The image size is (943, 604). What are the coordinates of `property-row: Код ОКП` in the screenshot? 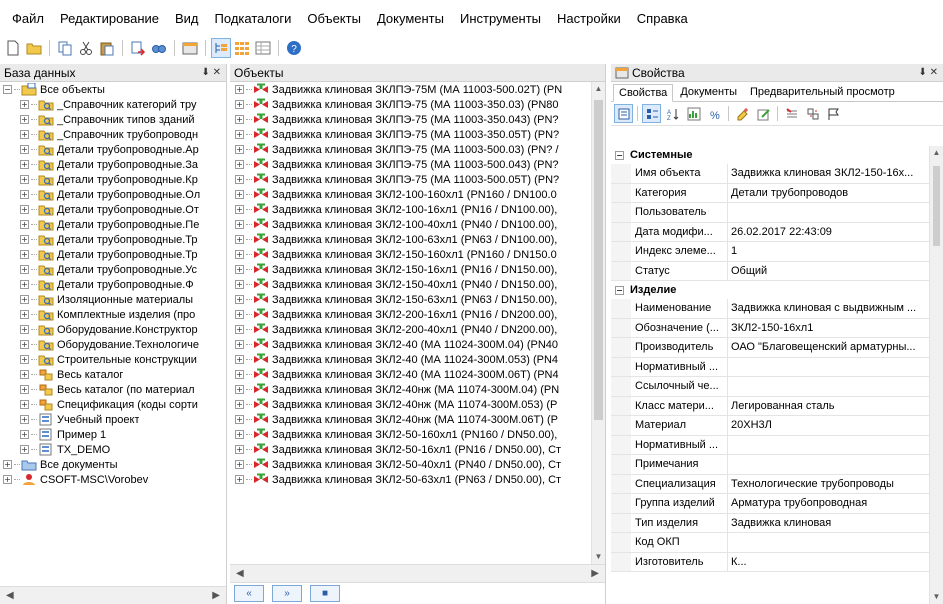 It's located at (770, 543).